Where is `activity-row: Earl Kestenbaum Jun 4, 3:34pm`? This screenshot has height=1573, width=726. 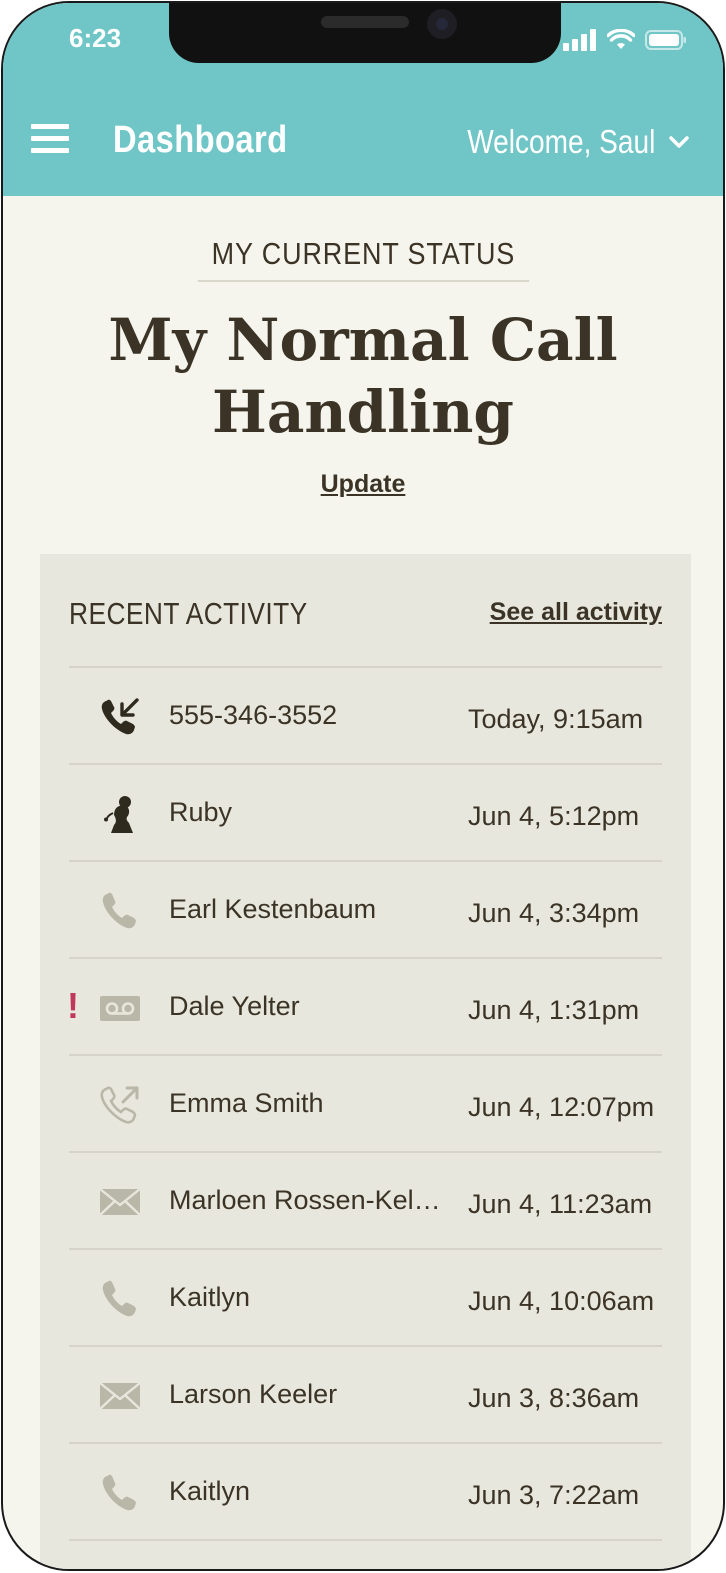 activity-row: Earl Kestenbaum Jun 4, 3:34pm is located at coordinates (365, 910).